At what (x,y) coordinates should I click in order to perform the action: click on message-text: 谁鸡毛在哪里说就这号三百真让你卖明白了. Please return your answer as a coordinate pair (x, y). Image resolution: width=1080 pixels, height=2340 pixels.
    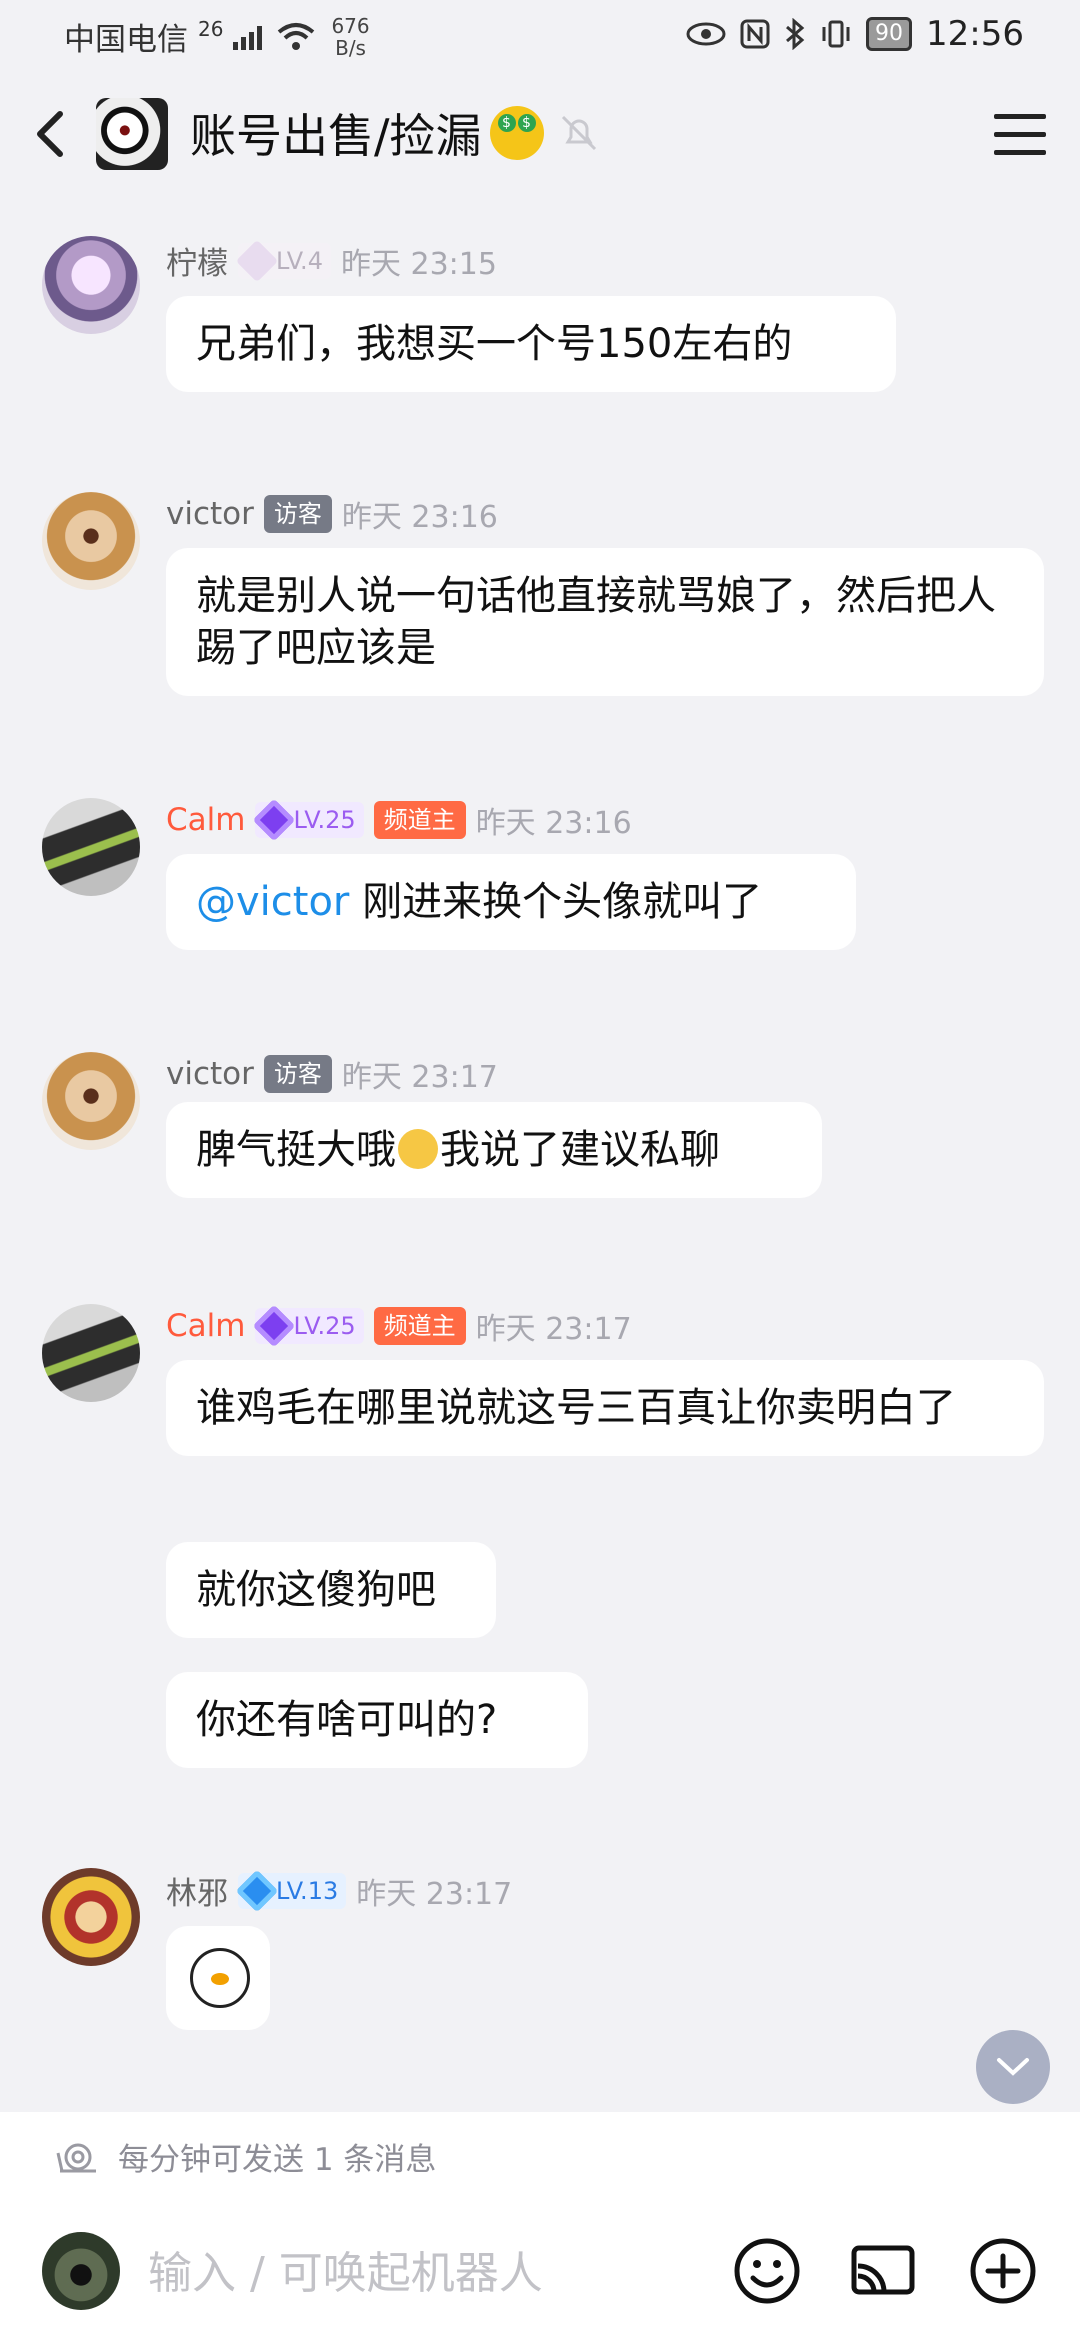
    Looking at the image, I should click on (576, 1408).